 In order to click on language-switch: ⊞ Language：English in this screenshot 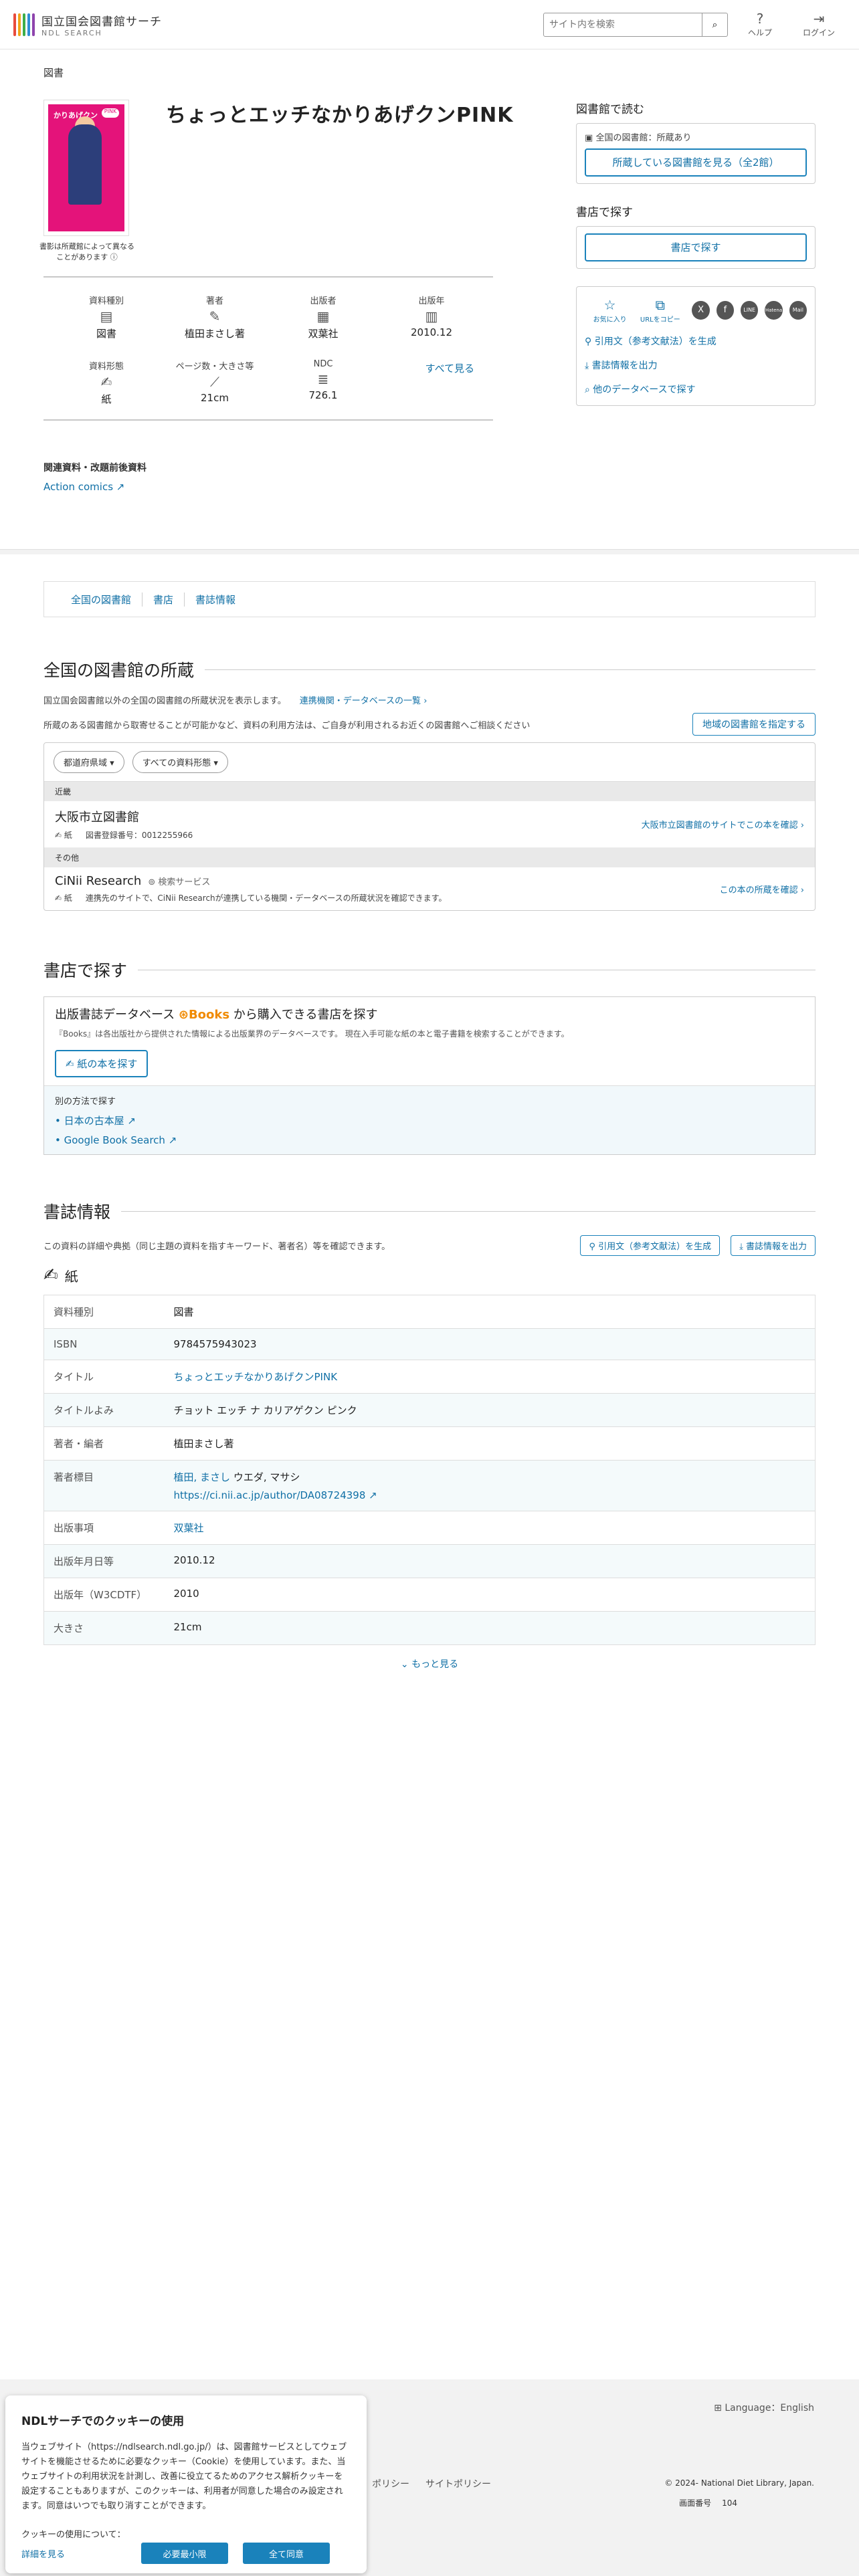, I will do `click(764, 2407)`.